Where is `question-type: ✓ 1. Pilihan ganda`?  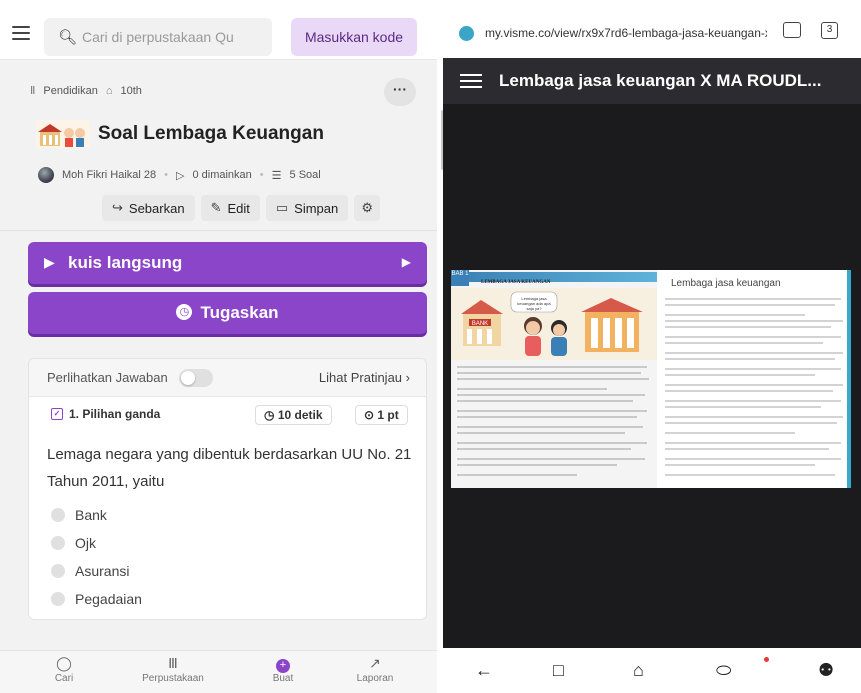 question-type: ✓ 1. Pilihan ganda is located at coordinates (105, 414).